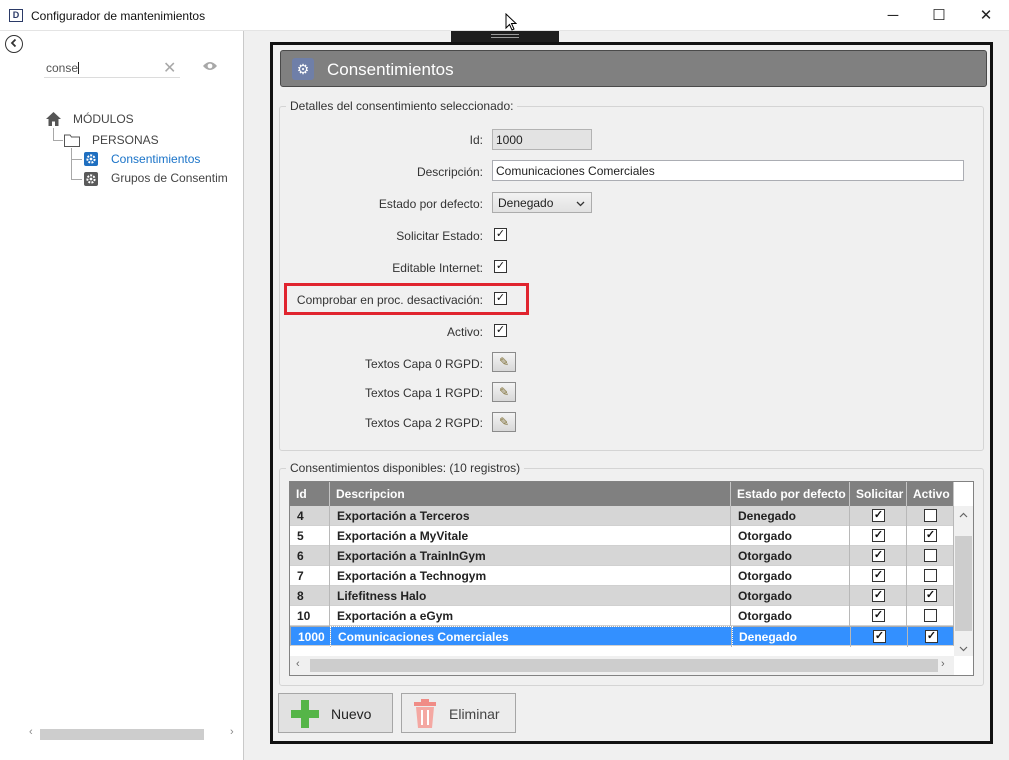 The image size is (1009, 760). Describe the element at coordinates (464, 332) in the screenshot. I see `activo-label: Activo:` at that location.